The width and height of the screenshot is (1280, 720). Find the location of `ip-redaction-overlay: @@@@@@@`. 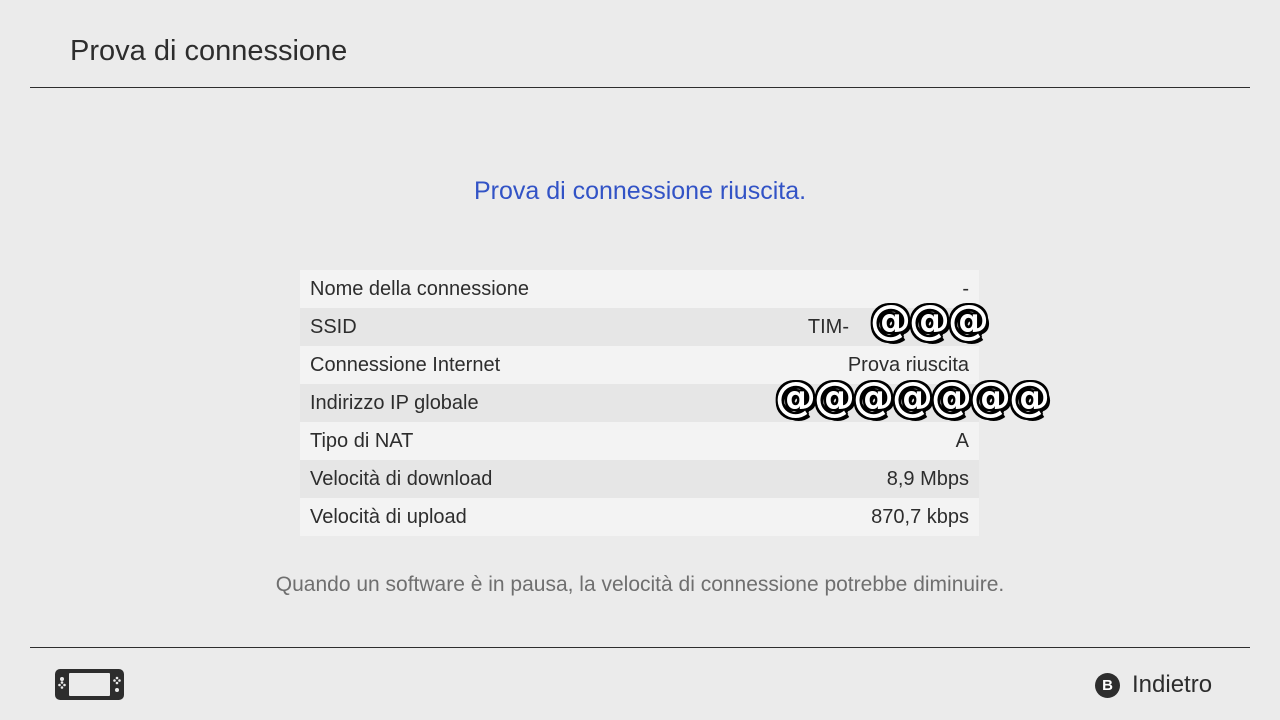

ip-redaction-overlay: @@@@@@@ is located at coordinates (912, 397).